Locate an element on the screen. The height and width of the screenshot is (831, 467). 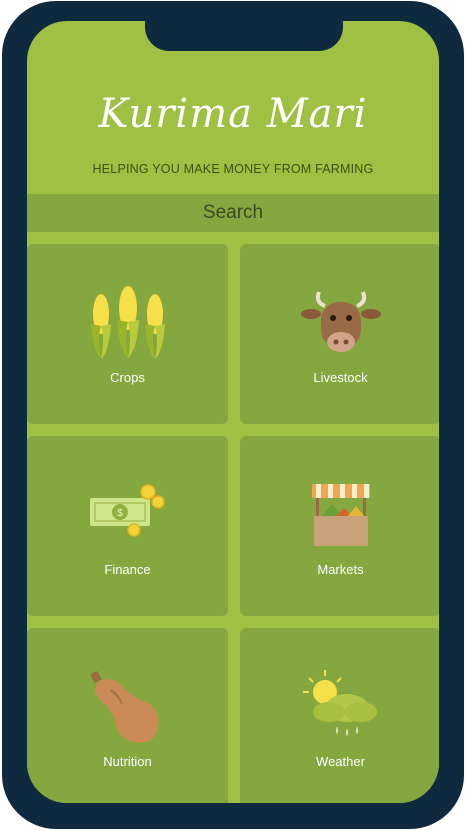
category-markets: Markets is located at coordinates (339, 526).